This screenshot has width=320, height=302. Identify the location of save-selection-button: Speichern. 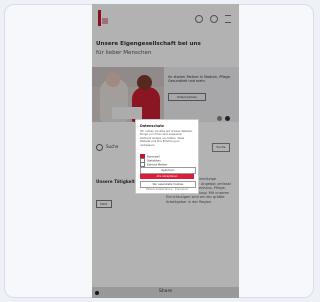
(168, 170).